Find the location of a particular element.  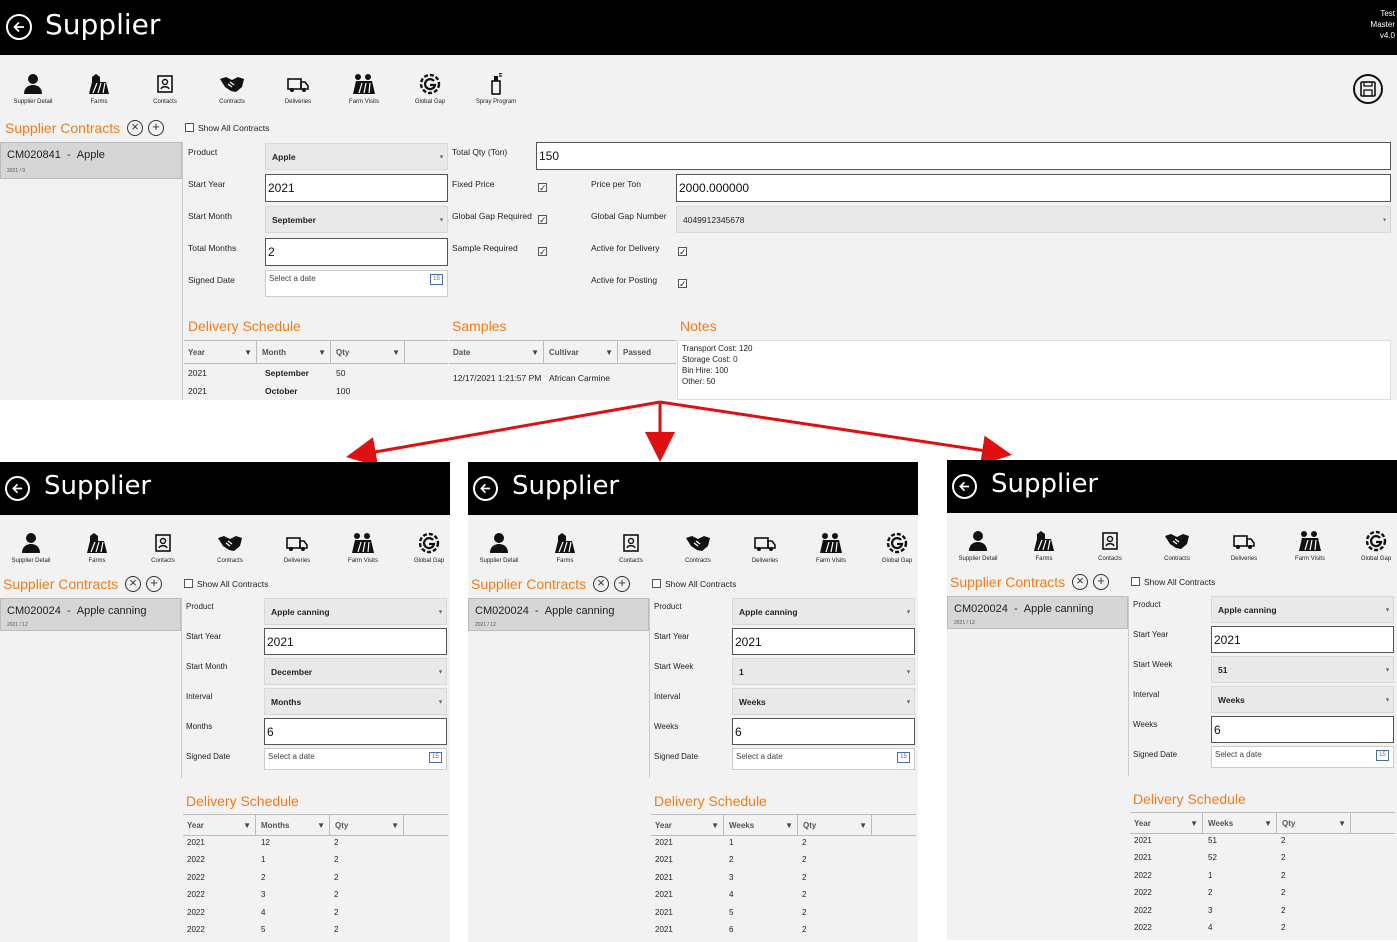

fixed-price-checkbox: ✓ is located at coordinates (542, 188).